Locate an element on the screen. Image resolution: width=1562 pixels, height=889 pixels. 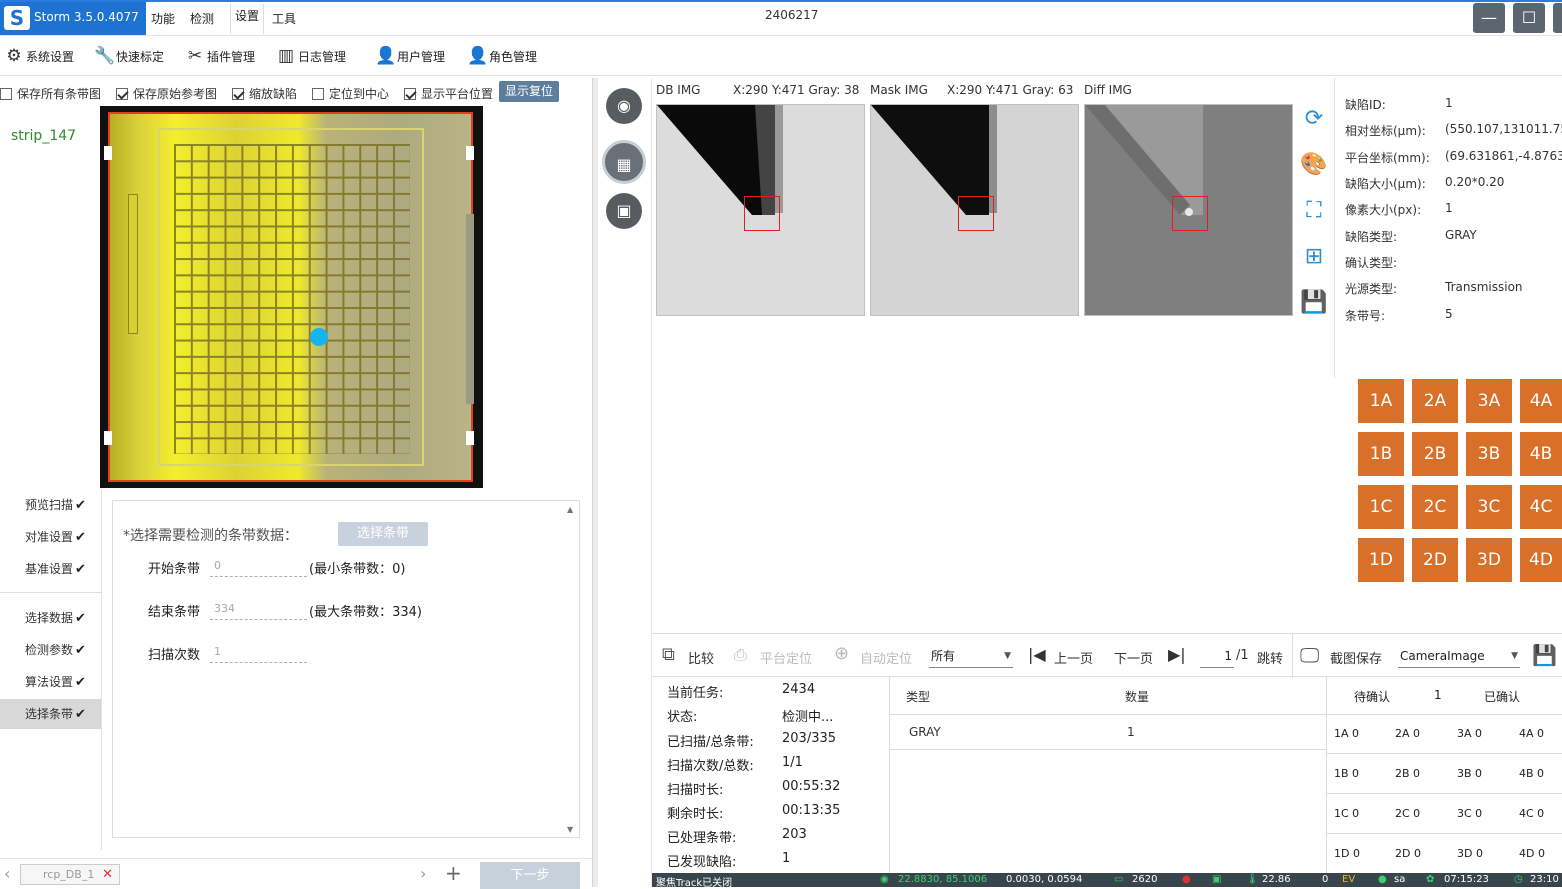
prev-page-button: 上一页 is located at coordinates (1073, 657).